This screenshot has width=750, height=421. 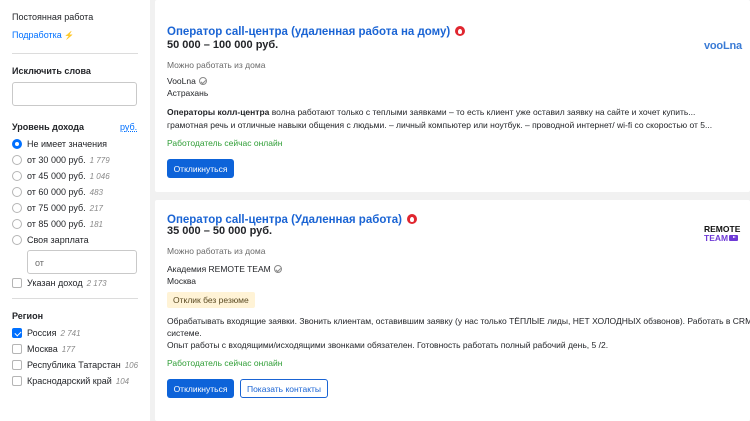 I want to click on company-row: Академия REMOTE TEAM, so click(x=224, y=269).